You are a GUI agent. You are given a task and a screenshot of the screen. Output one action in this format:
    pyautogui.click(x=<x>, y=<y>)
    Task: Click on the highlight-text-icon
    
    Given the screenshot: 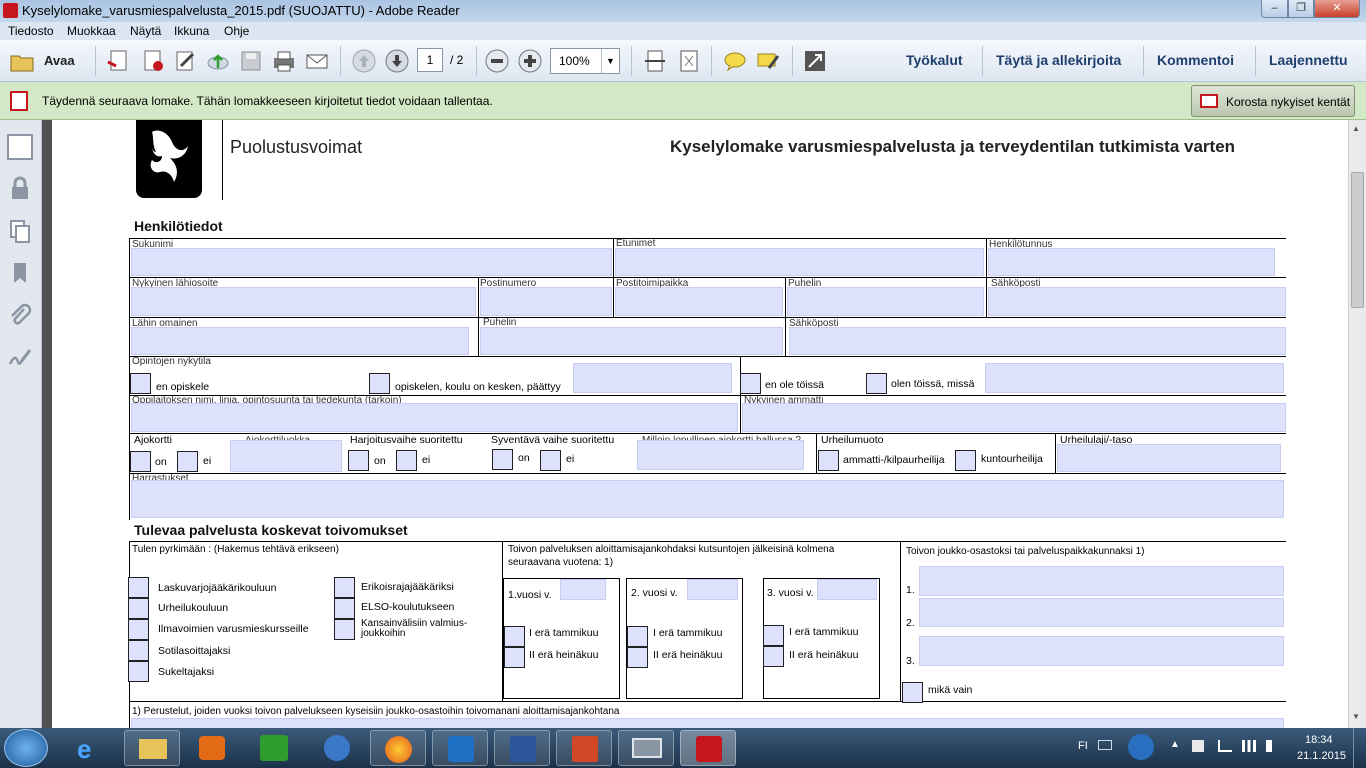 What is the action you would take?
    pyautogui.click(x=768, y=61)
    